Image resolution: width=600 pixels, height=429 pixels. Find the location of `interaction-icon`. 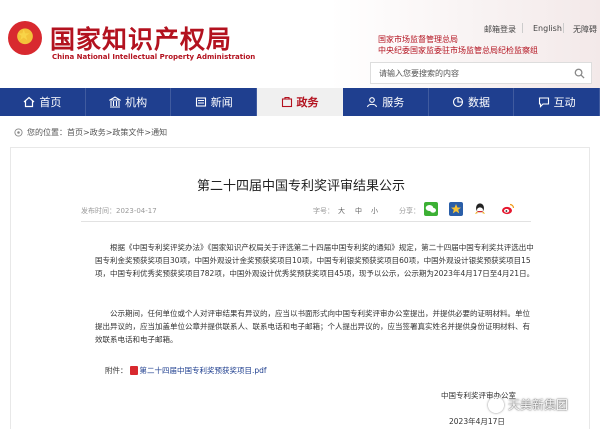

interaction-icon is located at coordinates (543, 102).